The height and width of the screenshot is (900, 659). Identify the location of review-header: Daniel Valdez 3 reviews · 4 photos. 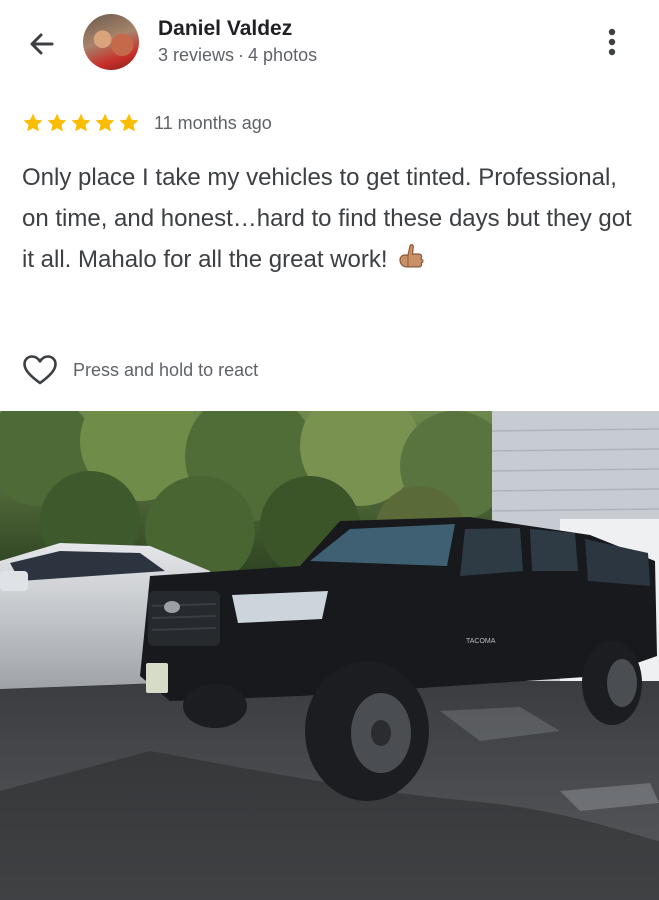
(329, 45).